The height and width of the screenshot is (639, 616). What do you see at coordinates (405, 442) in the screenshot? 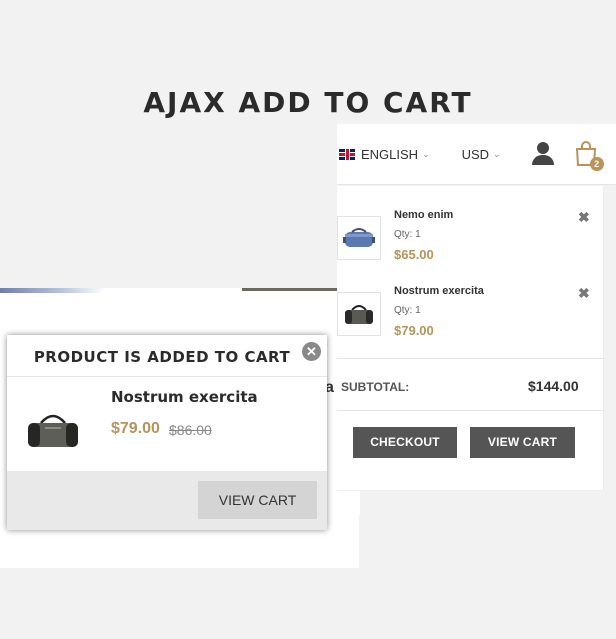
I see `checkout-button: CHECKOUT` at bounding box center [405, 442].